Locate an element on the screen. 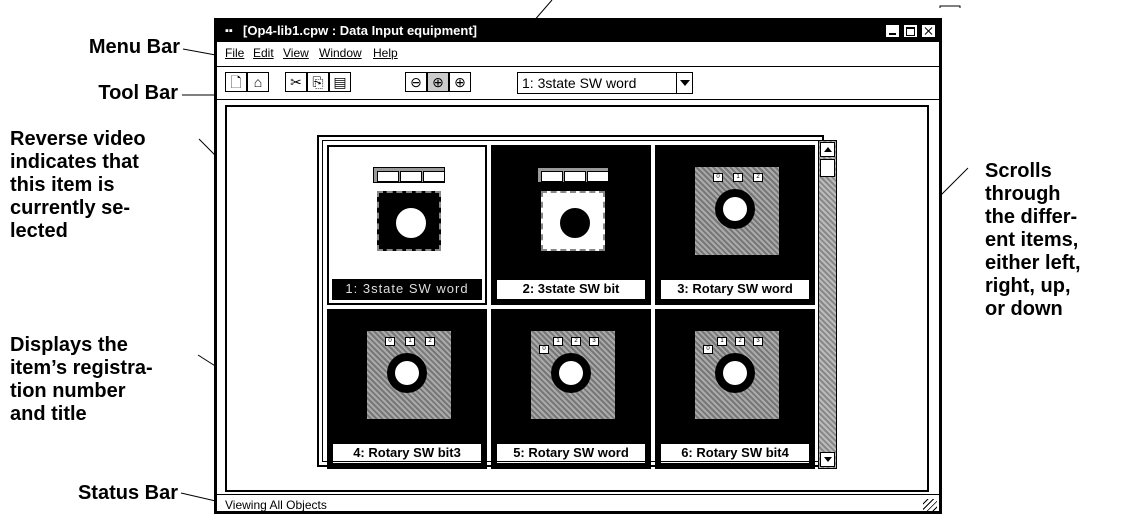 The width and height of the screenshot is (1122, 515). item-tile-2: 2: 3state SW bit is located at coordinates (571, 225).